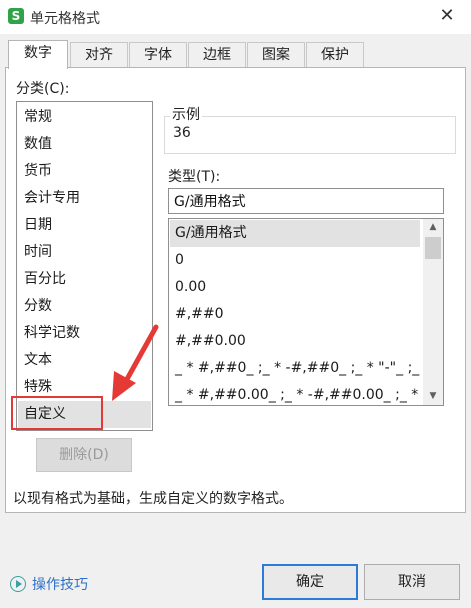 Image resolution: width=471 pixels, height=608 pixels. What do you see at coordinates (57, 413) in the screenshot?
I see `annotation-highlight-box` at bounding box center [57, 413].